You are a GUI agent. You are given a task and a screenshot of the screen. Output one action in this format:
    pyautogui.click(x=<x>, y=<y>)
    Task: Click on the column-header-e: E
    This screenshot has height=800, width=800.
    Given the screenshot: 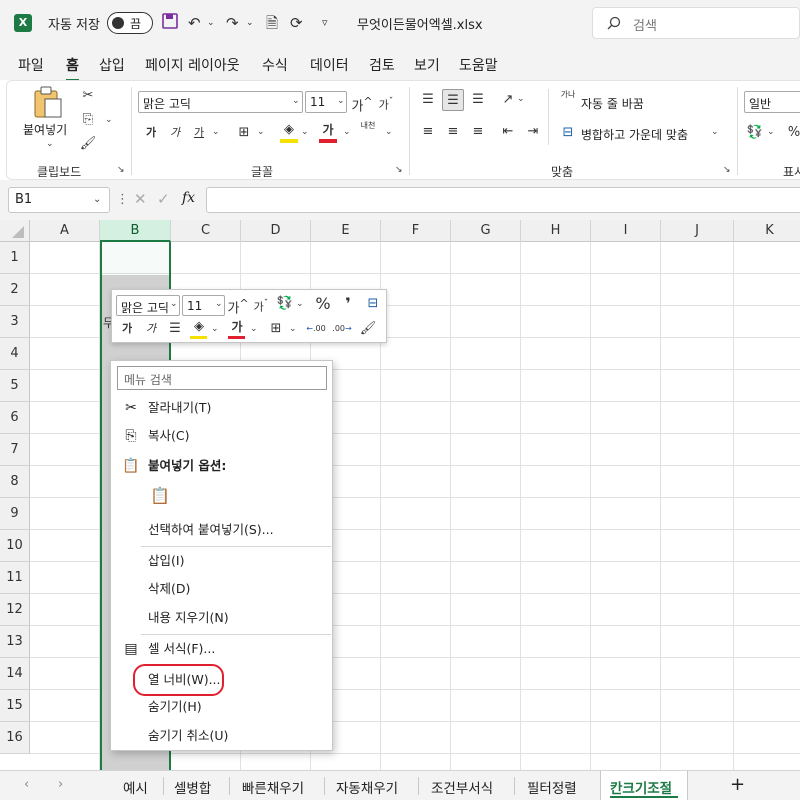 What is the action you would take?
    pyautogui.click(x=346, y=231)
    